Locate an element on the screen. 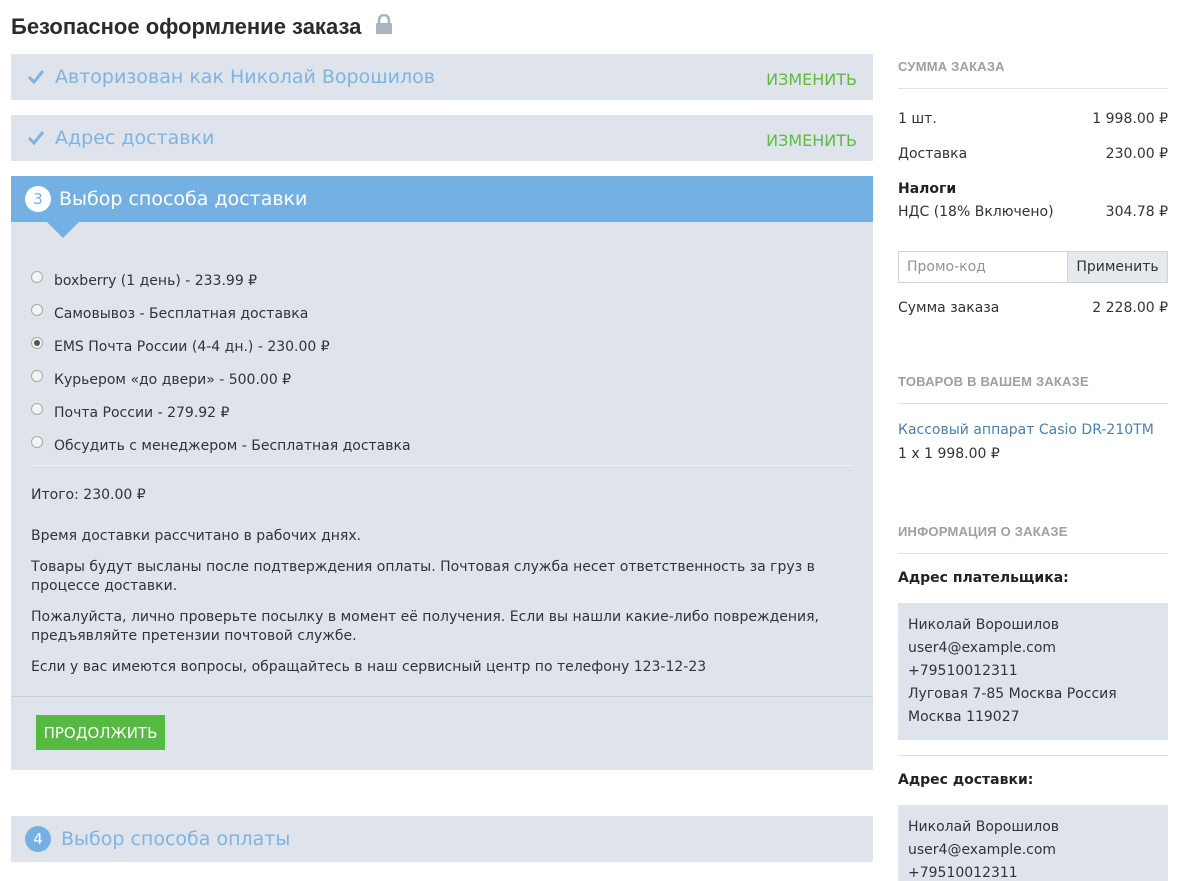  shipping-option-label: EMS Почта России (4-4 дн.) - 230.00 ₽ is located at coordinates (192, 346).